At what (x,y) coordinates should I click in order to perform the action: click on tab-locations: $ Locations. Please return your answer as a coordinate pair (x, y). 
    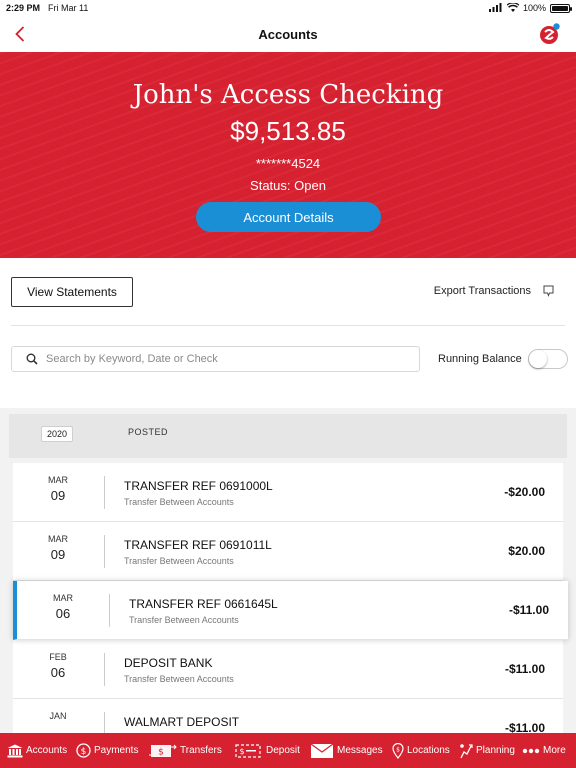
    Looking at the image, I should click on (421, 750).